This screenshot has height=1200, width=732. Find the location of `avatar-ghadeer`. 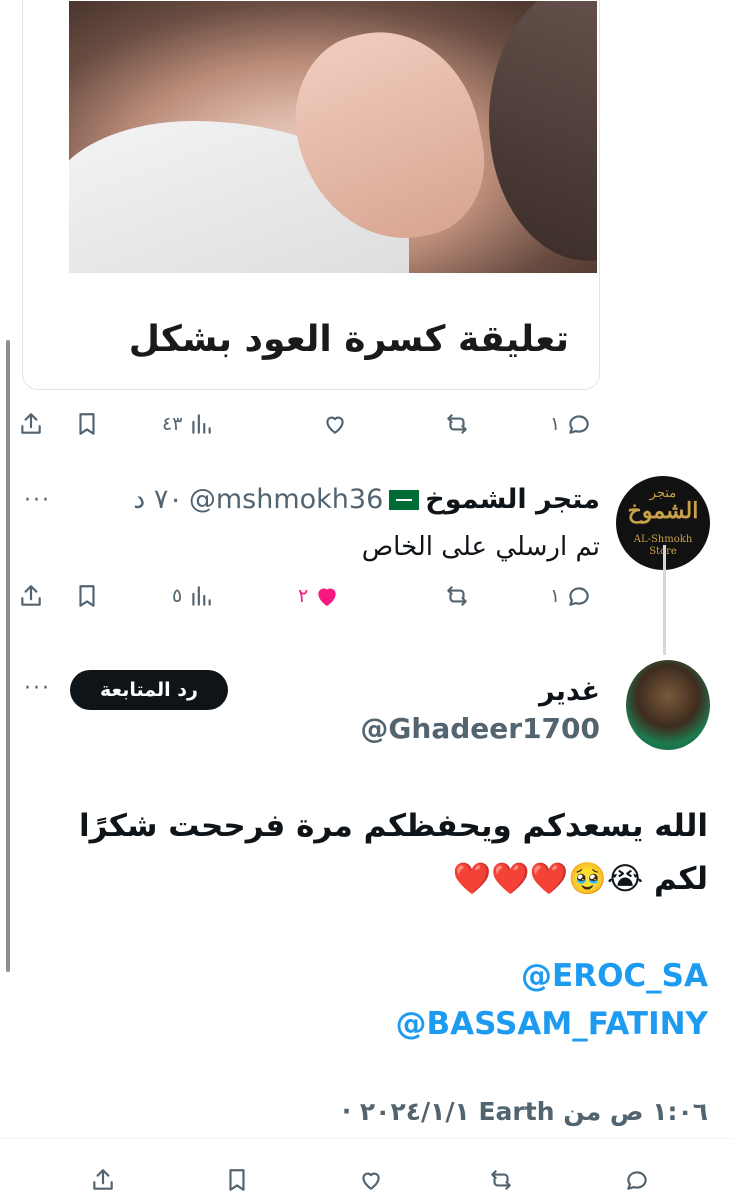

avatar-ghadeer is located at coordinates (668, 705).